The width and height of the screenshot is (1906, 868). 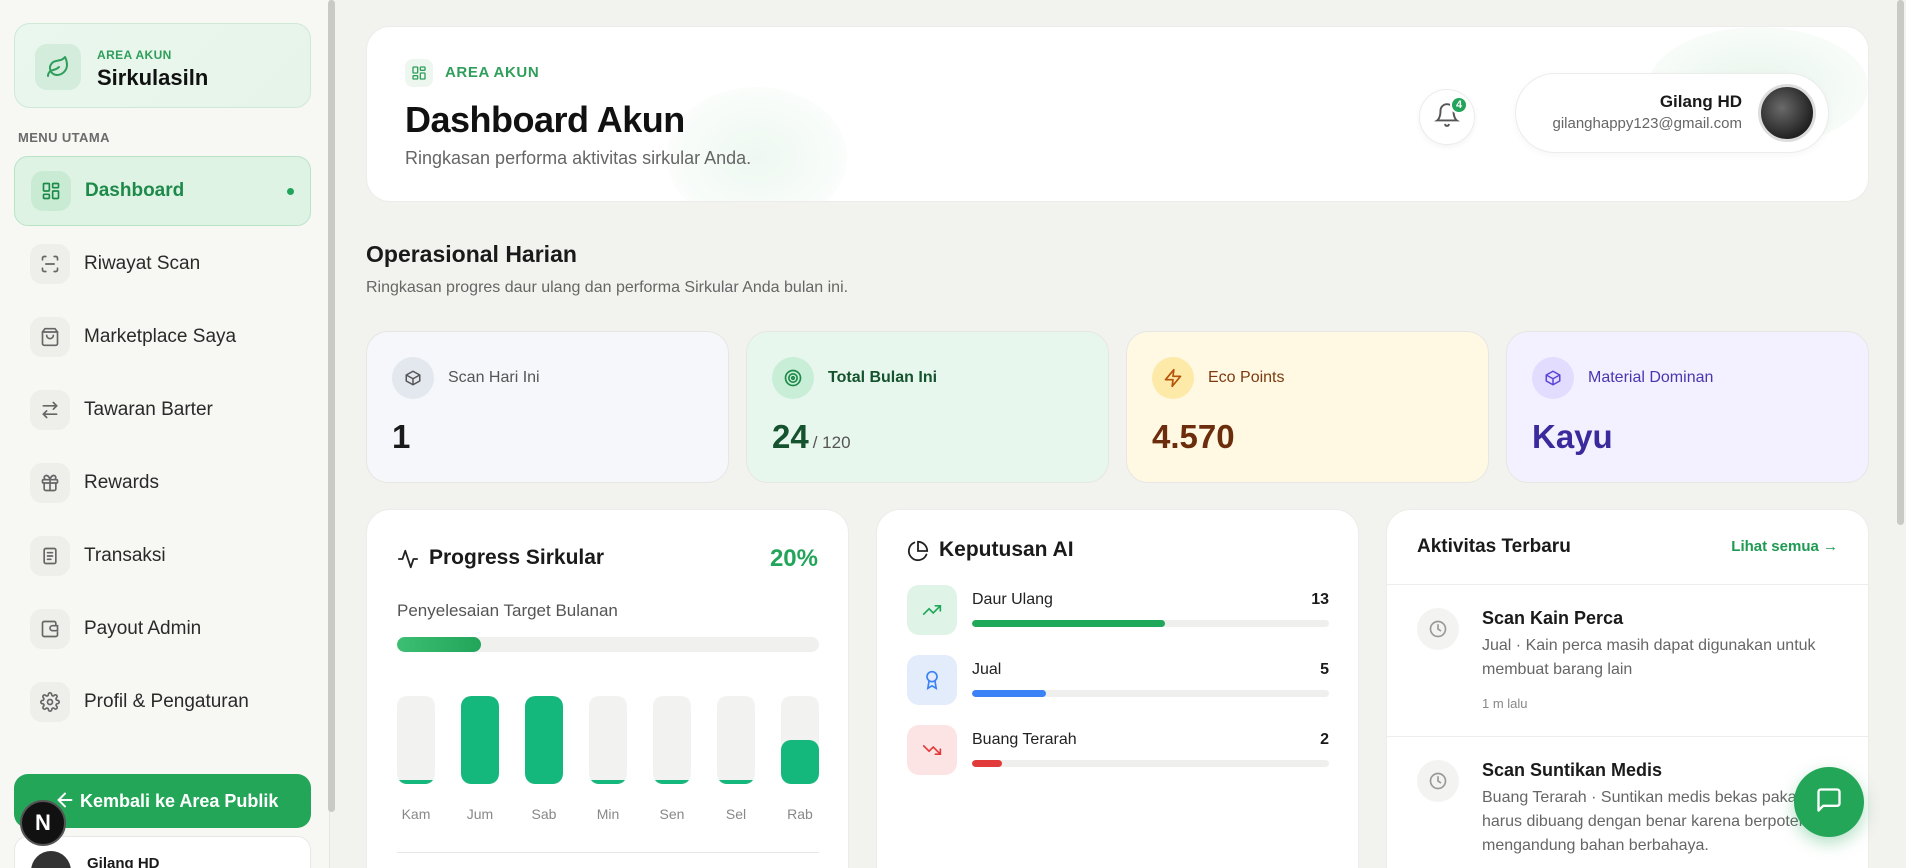 I want to click on progress-title: Progress Sirkular, so click(x=517, y=557).